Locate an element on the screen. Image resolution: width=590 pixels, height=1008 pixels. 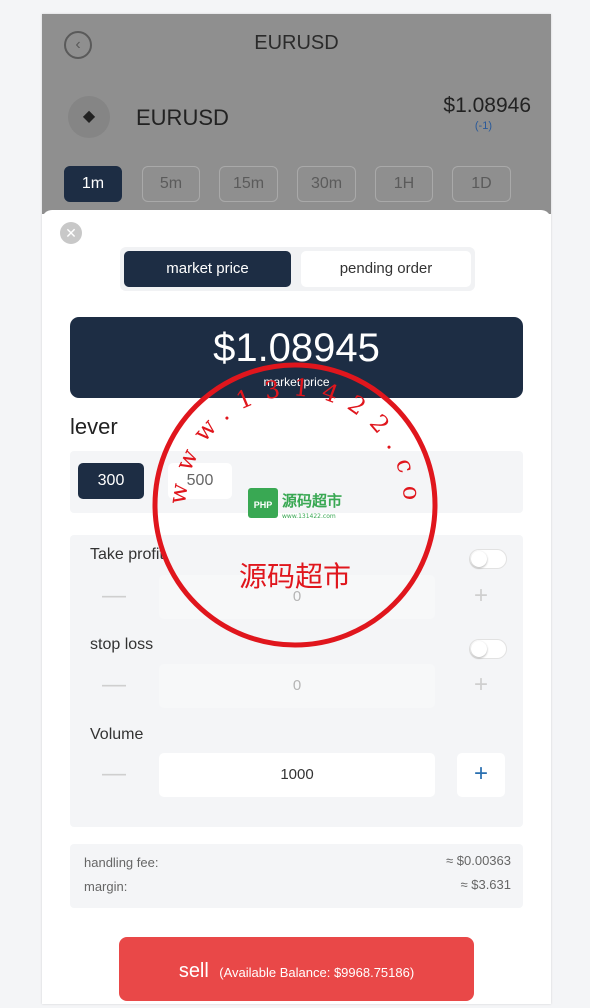
market-price-card: $1.08945 market price is located at coordinates (296, 357).